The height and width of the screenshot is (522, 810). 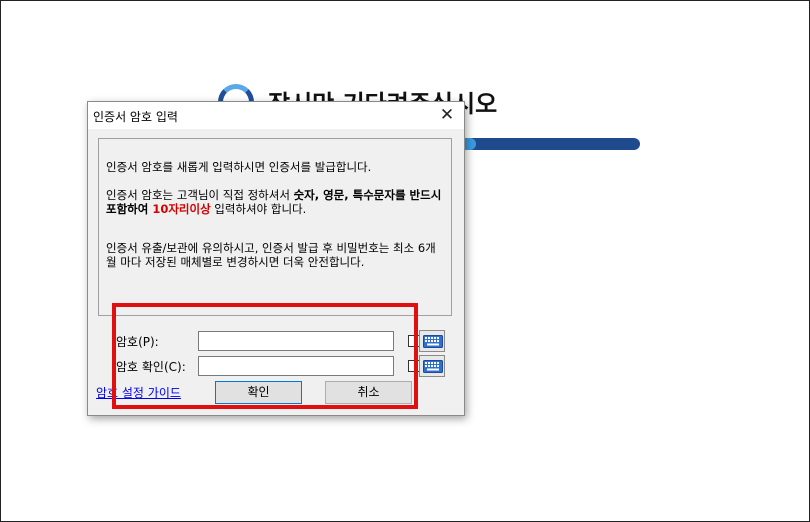 What do you see at coordinates (296, 341) in the screenshot?
I see `password-input` at bounding box center [296, 341].